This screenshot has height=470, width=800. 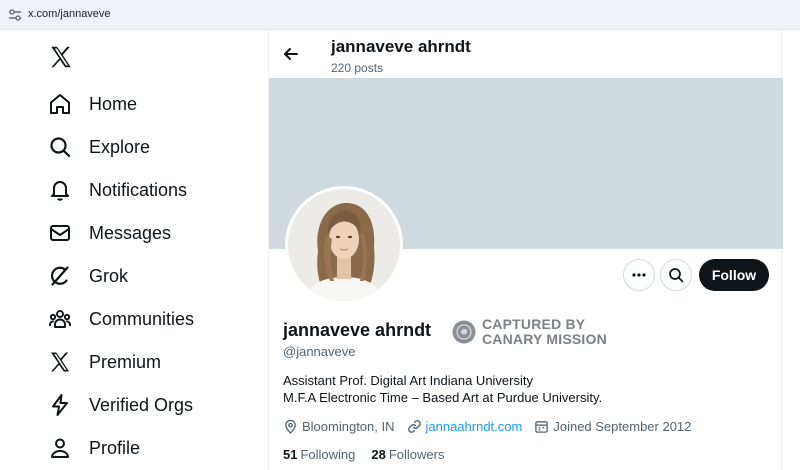 I want to click on sidebar-item-label: Premium, so click(x=125, y=361).